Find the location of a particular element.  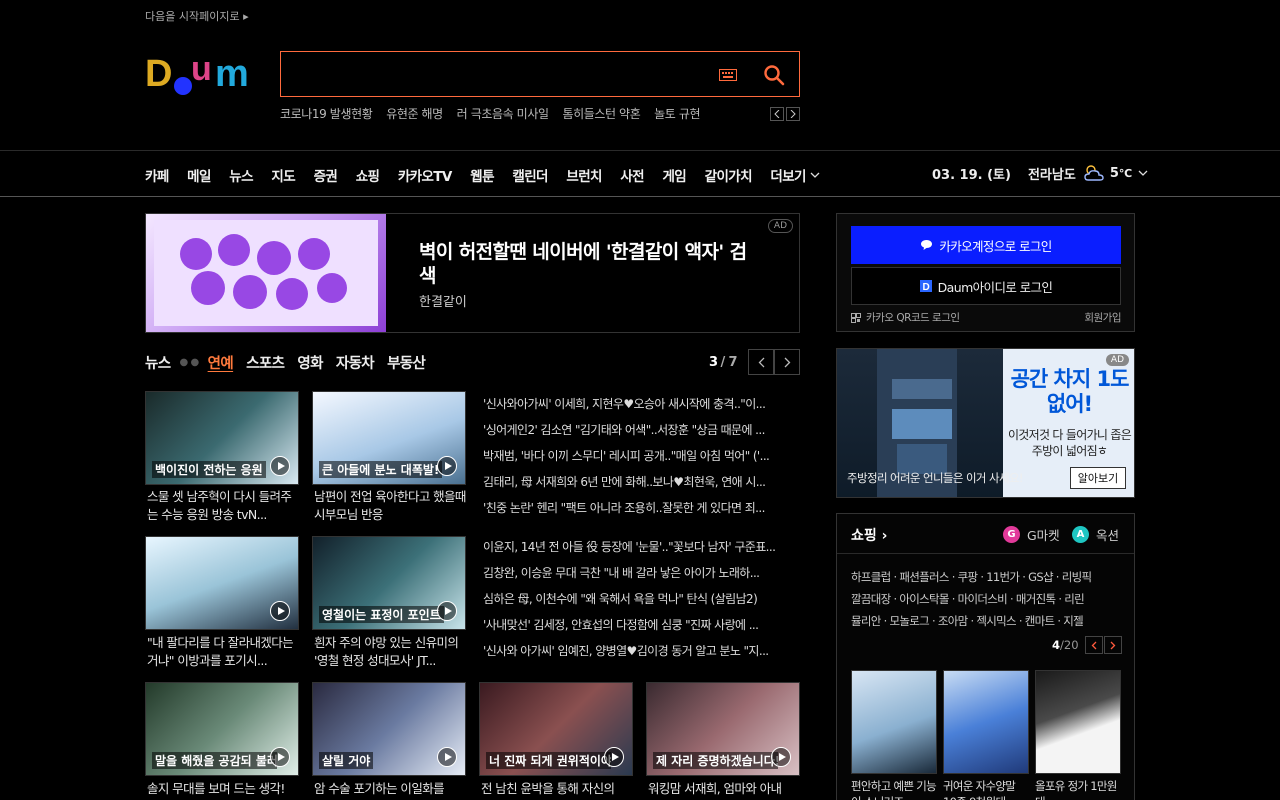

news-thumb-title: 전 남친 윤박을 통해 자신의 is located at coordinates (558, 789).